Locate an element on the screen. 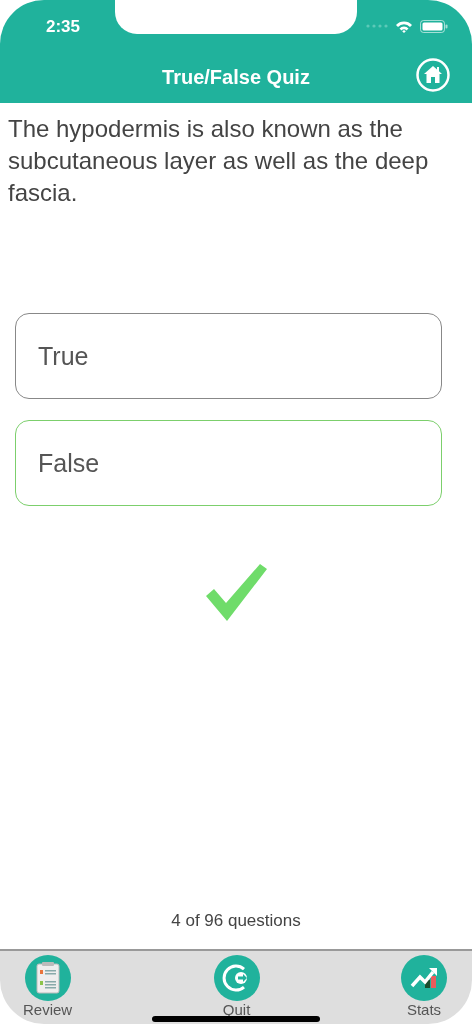 Image resolution: width=472 pixels, height=1024 pixels. clipboard-icon is located at coordinates (47, 978).